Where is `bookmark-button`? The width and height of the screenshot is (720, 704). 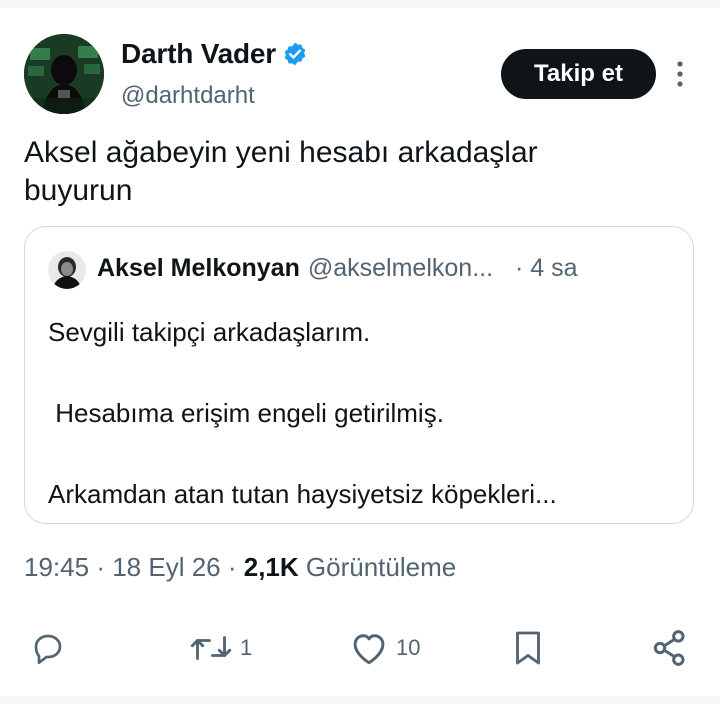 bookmark-button is located at coordinates (528, 648).